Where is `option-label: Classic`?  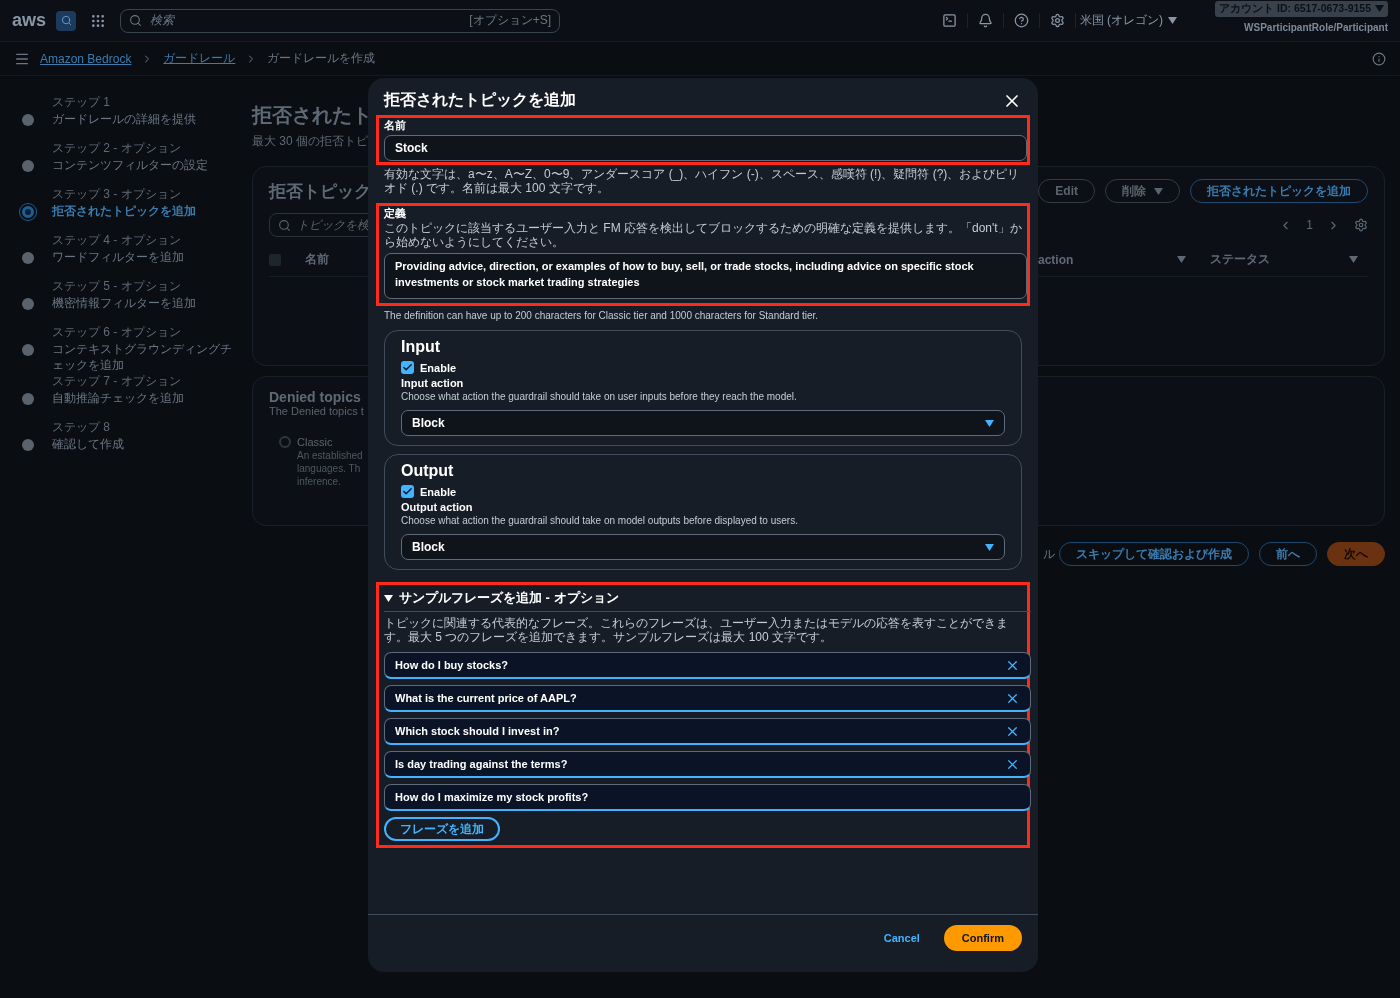 option-label: Classic is located at coordinates (315, 442).